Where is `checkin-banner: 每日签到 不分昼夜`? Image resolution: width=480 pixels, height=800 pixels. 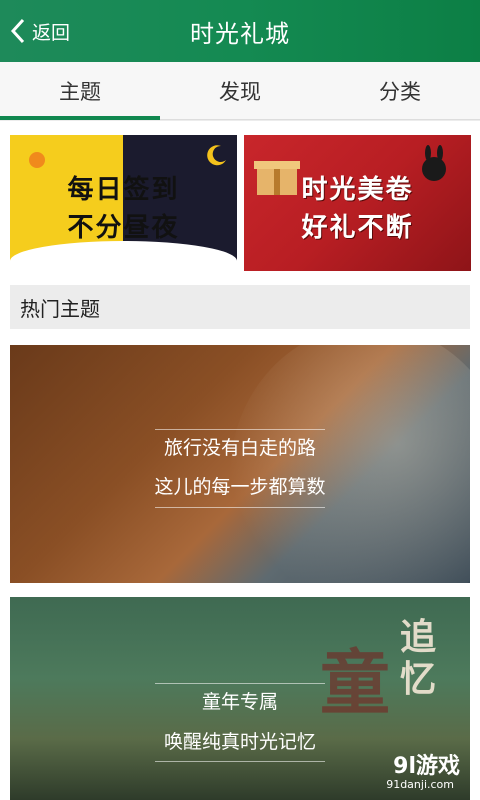
checkin-banner: 每日签到 不分昼夜 is located at coordinates (123, 203).